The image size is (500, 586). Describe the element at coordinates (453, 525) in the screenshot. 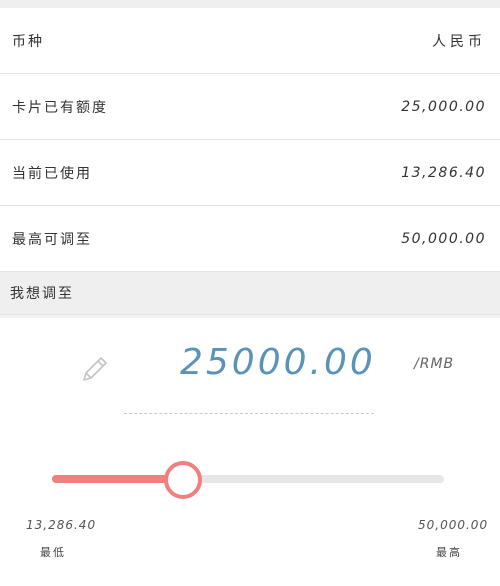

I see `slider-max-value: 50,000.00` at that location.